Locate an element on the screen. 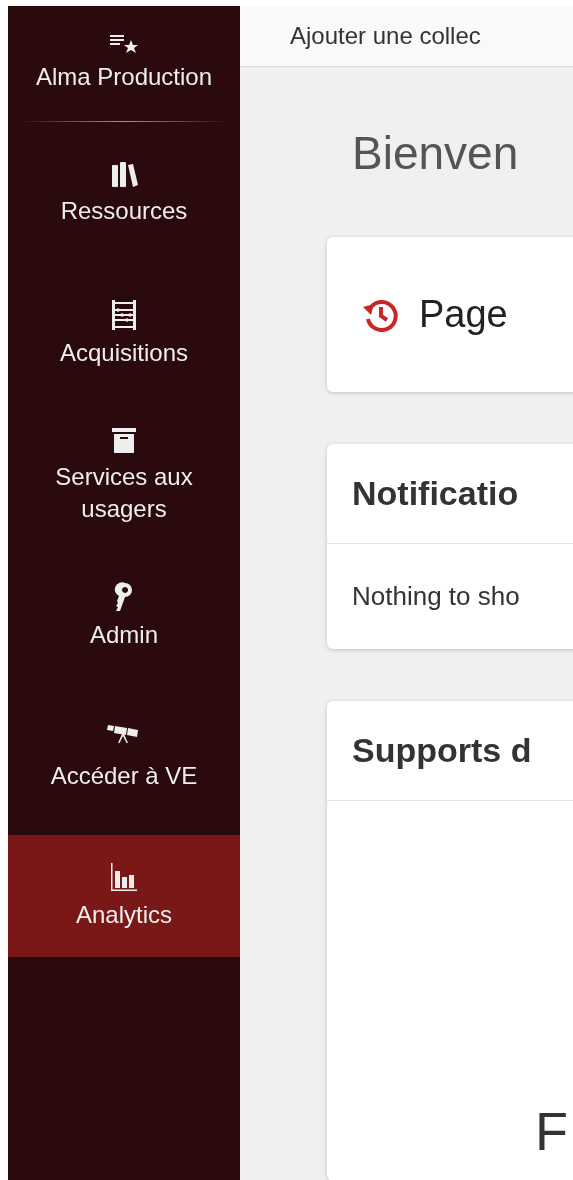  nav-item: Ressources is located at coordinates (124, 192).